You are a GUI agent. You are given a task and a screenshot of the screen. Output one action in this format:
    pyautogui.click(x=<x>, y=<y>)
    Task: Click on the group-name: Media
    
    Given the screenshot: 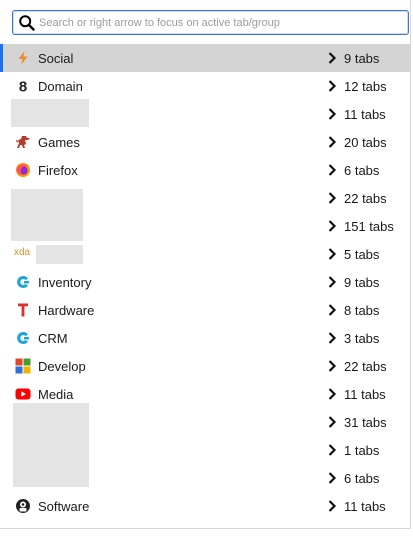 What is the action you would take?
    pyautogui.click(x=56, y=394)
    